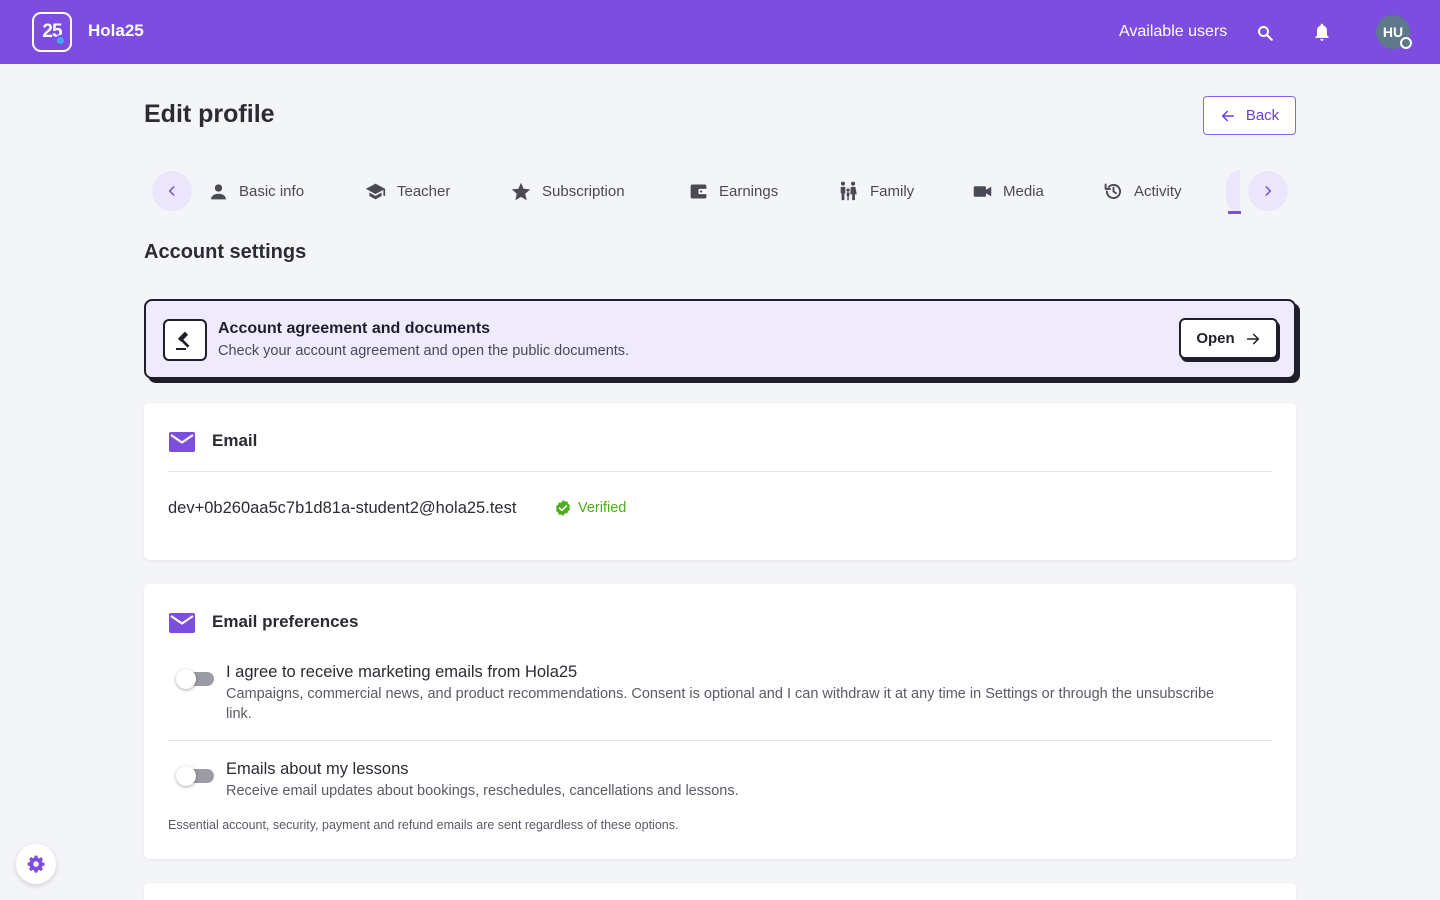 This screenshot has height=900, width=1440. What do you see at coordinates (1252, 338) in the screenshot?
I see `arrow-right-icon` at bounding box center [1252, 338].